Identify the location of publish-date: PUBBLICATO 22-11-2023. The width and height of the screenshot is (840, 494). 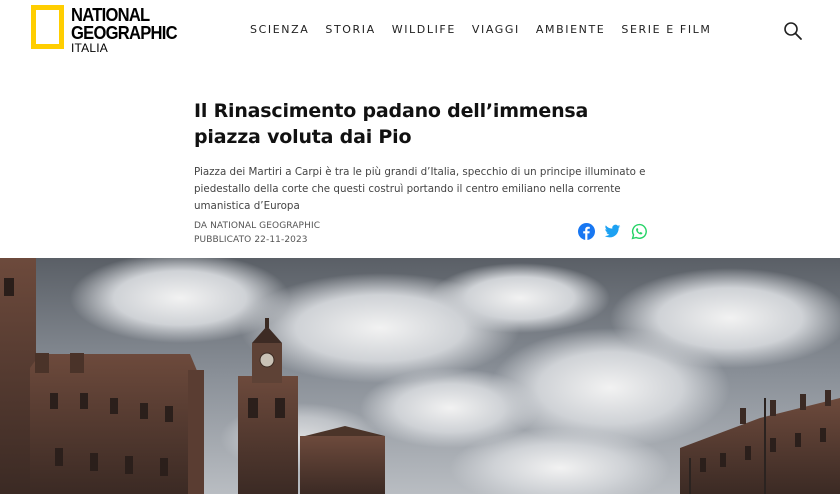
(251, 240).